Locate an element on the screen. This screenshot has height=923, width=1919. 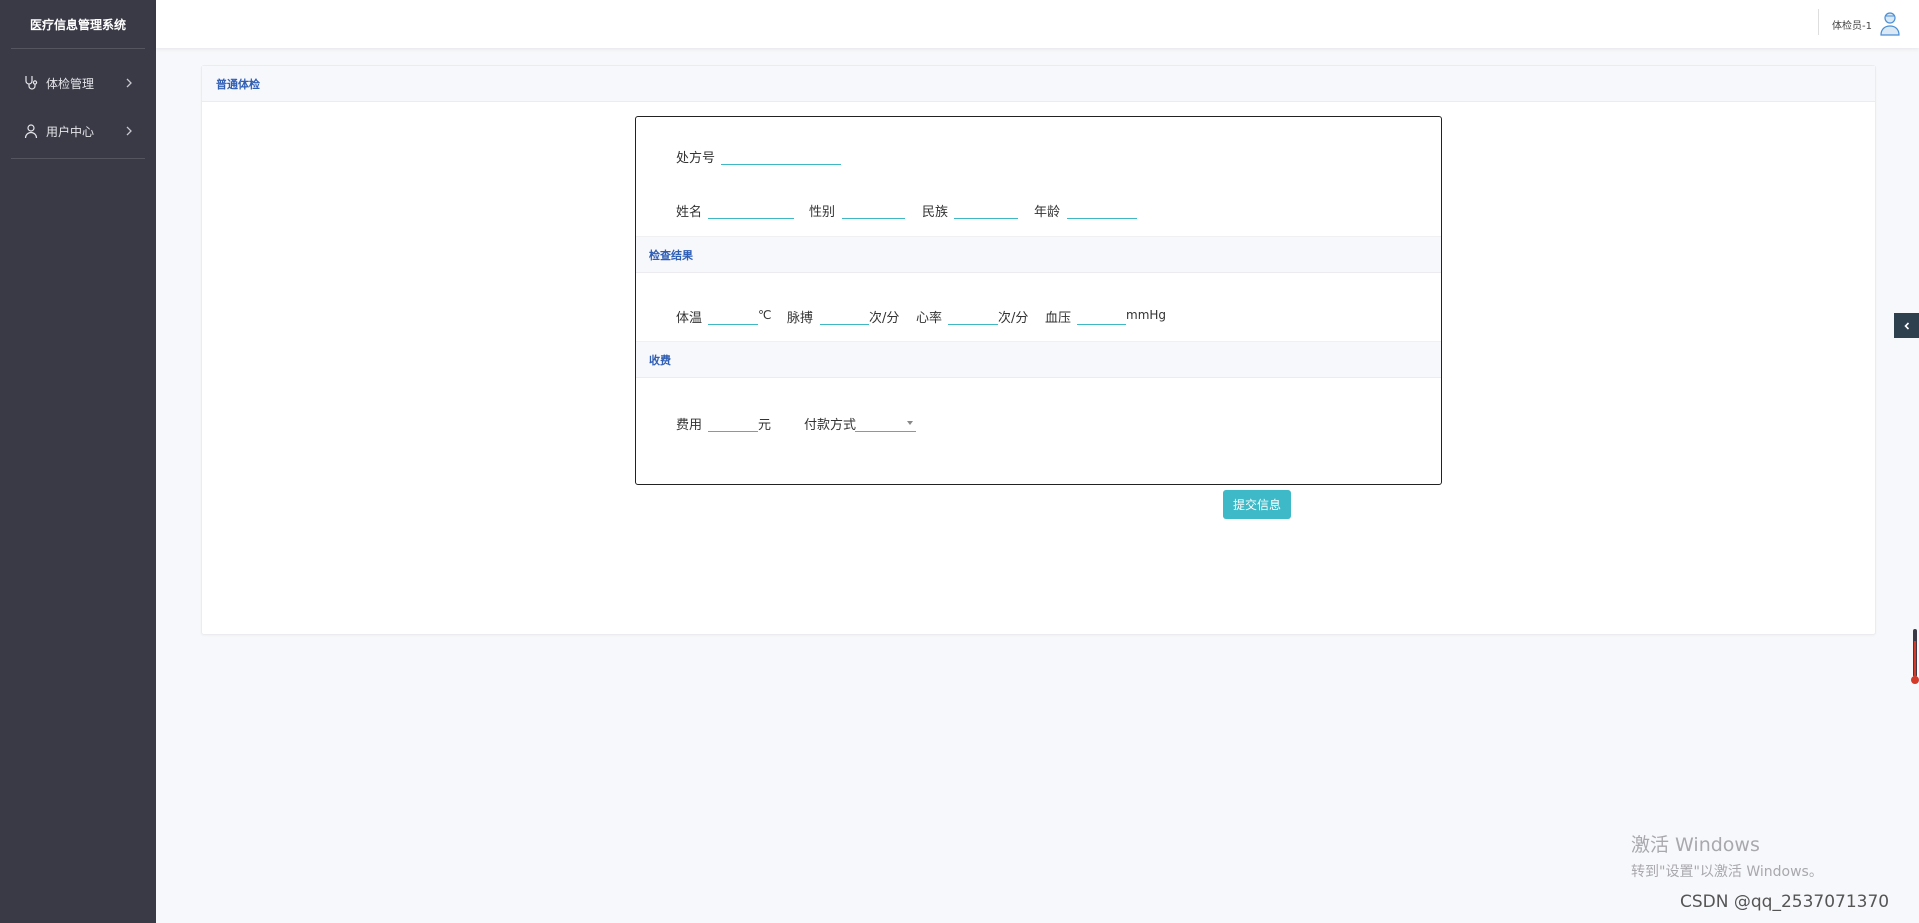
fee-label: 费用 is located at coordinates (689, 425).